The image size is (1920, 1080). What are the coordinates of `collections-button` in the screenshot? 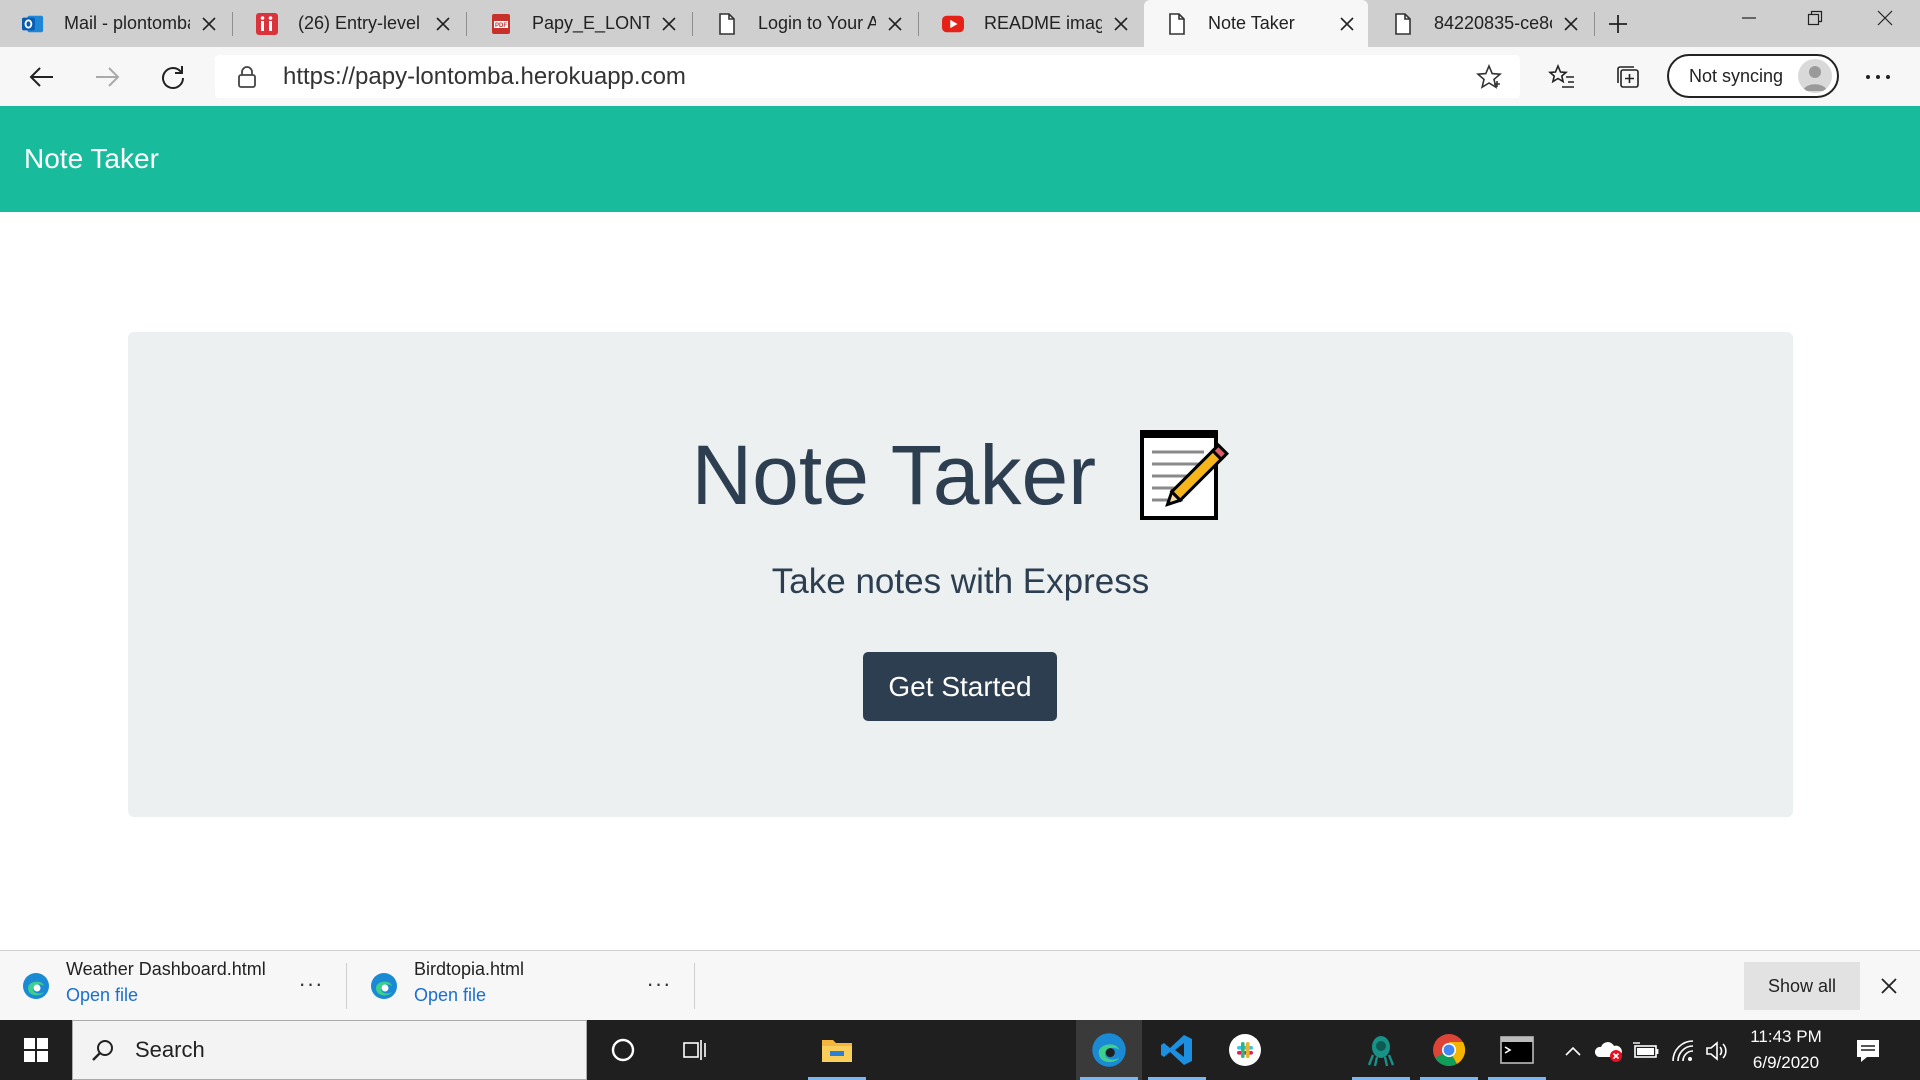 It's located at (1628, 77).